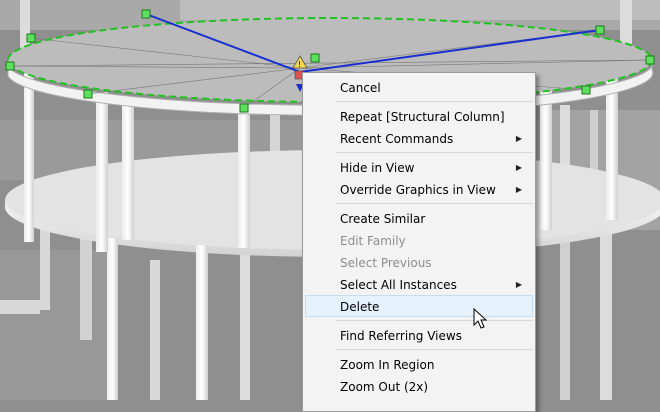 Image resolution: width=660 pixels, height=412 pixels. What do you see at coordinates (373, 241) in the screenshot?
I see `menu-item-edit-family: Edit Family` at bounding box center [373, 241].